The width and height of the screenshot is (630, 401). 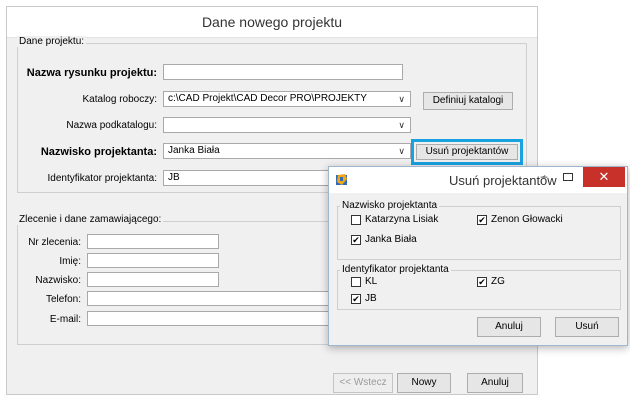 I want to click on checkbox-kl, so click(x=356, y=282).